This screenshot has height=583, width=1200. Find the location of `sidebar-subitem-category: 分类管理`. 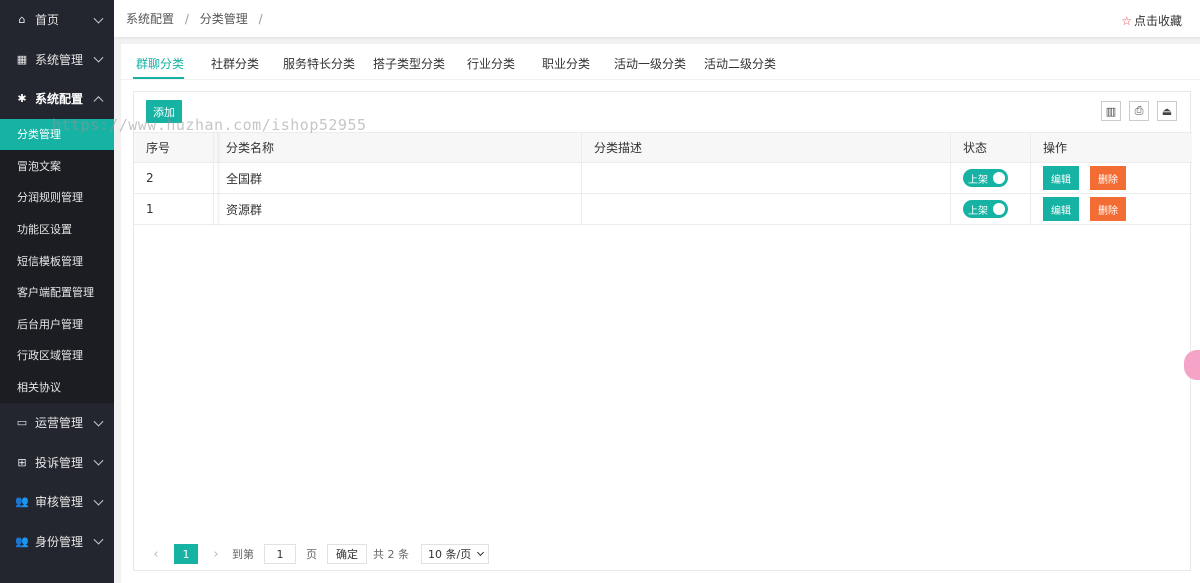

sidebar-subitem-category: 分类管理 is located at coordinates (57, 134).